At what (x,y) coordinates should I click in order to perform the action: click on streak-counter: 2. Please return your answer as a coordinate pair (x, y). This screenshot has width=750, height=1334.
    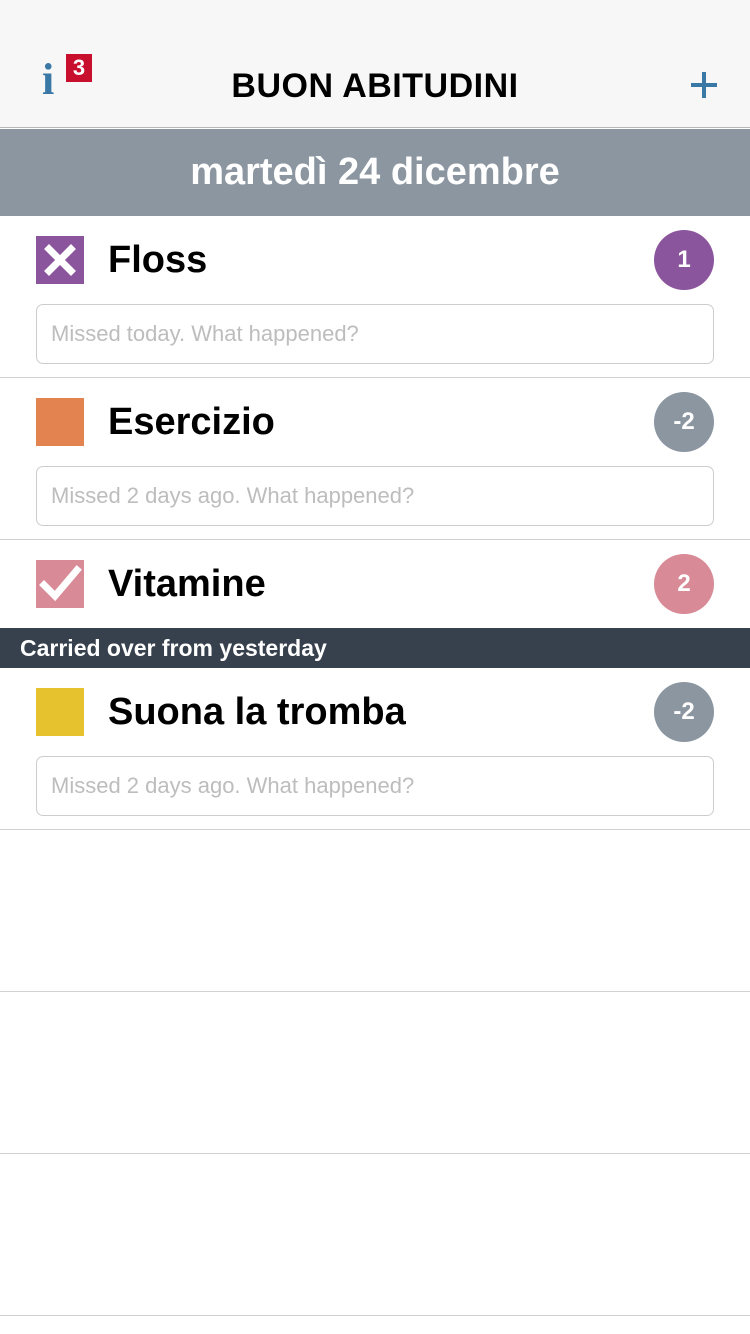
    Looking at the image, I should click on (684, 584).